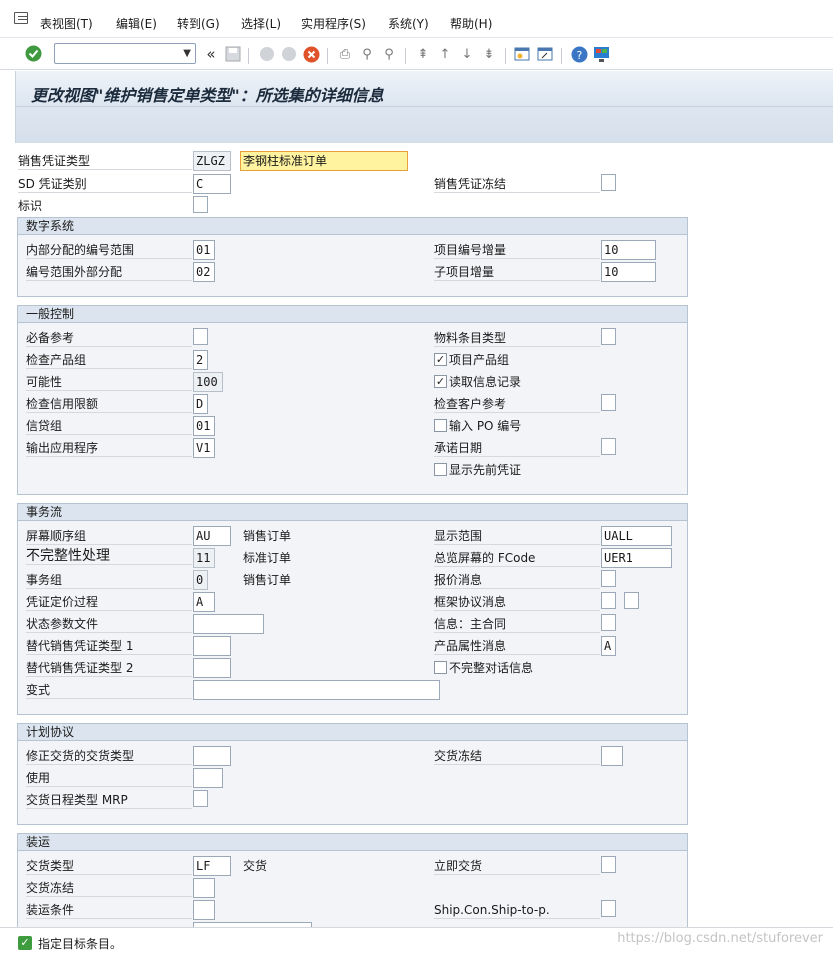 The image size is (833, 956). Describe the element at coordinates (109, 910) in the screenshot. I see `shipping-cond-label: 装运条件` at that location.